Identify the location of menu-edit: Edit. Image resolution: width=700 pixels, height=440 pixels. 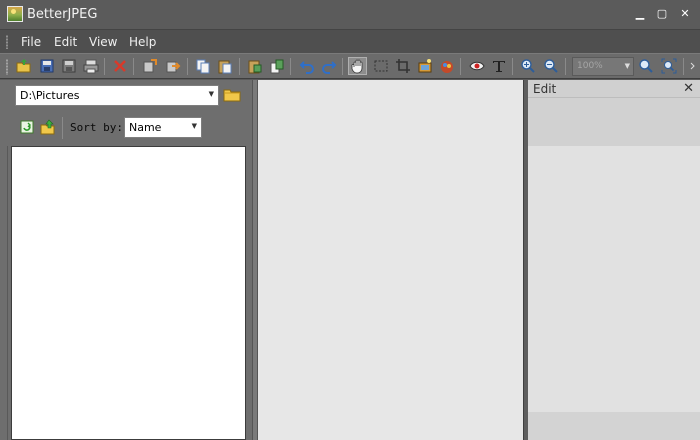
(65, 42).